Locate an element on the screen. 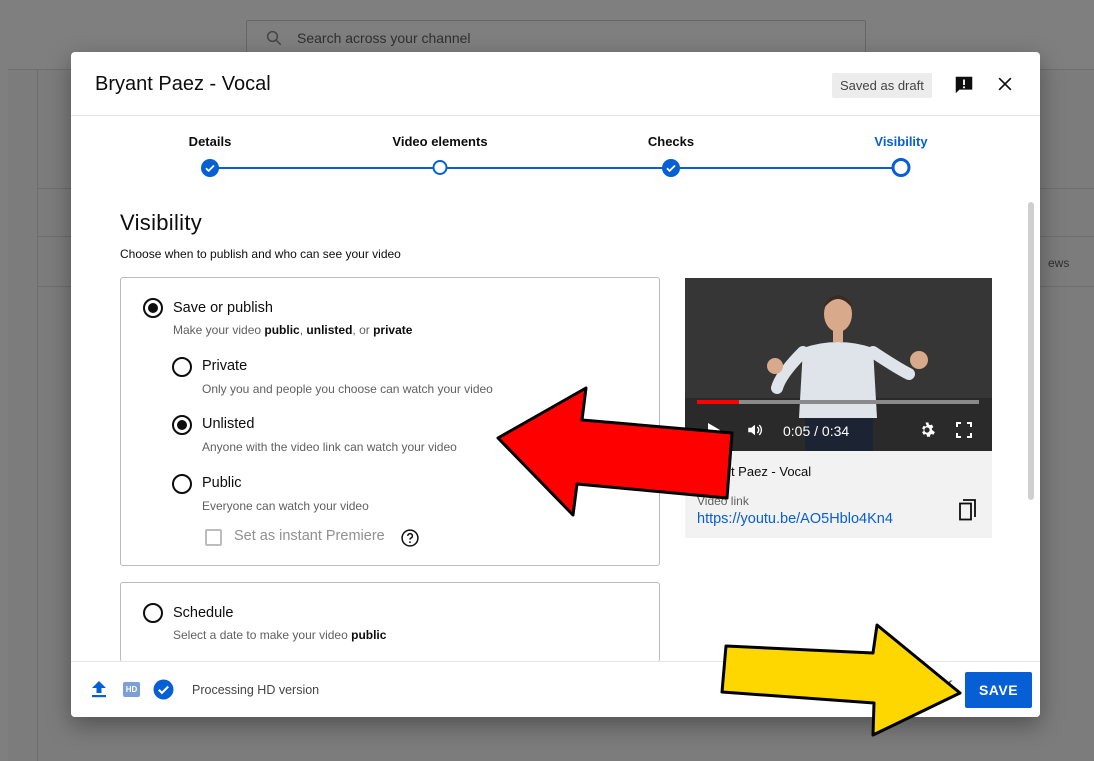  unlisted-radio is located at coordinates (182, 425).